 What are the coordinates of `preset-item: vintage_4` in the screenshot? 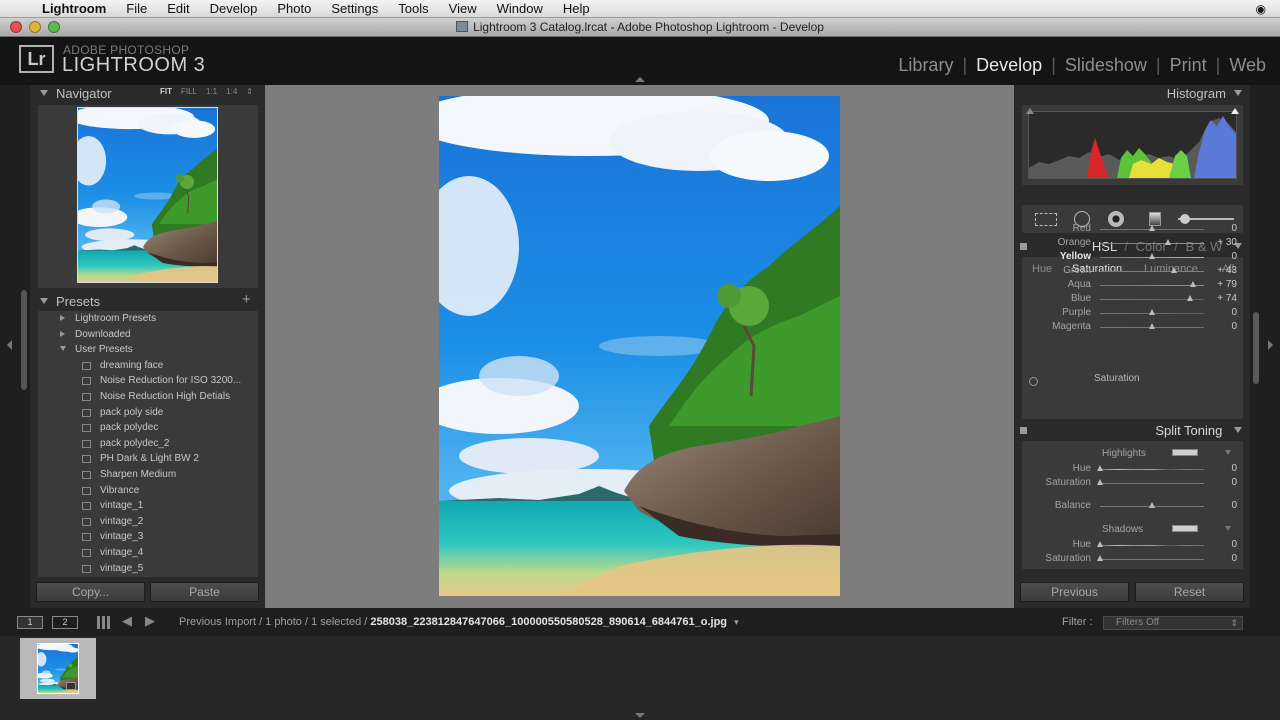 It's located at (148, 553).